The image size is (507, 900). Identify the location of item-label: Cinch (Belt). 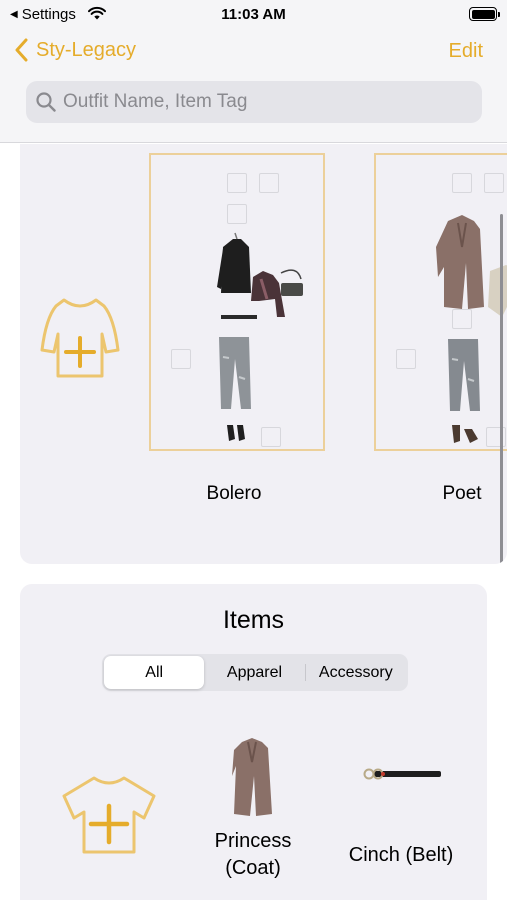
(401, 855).